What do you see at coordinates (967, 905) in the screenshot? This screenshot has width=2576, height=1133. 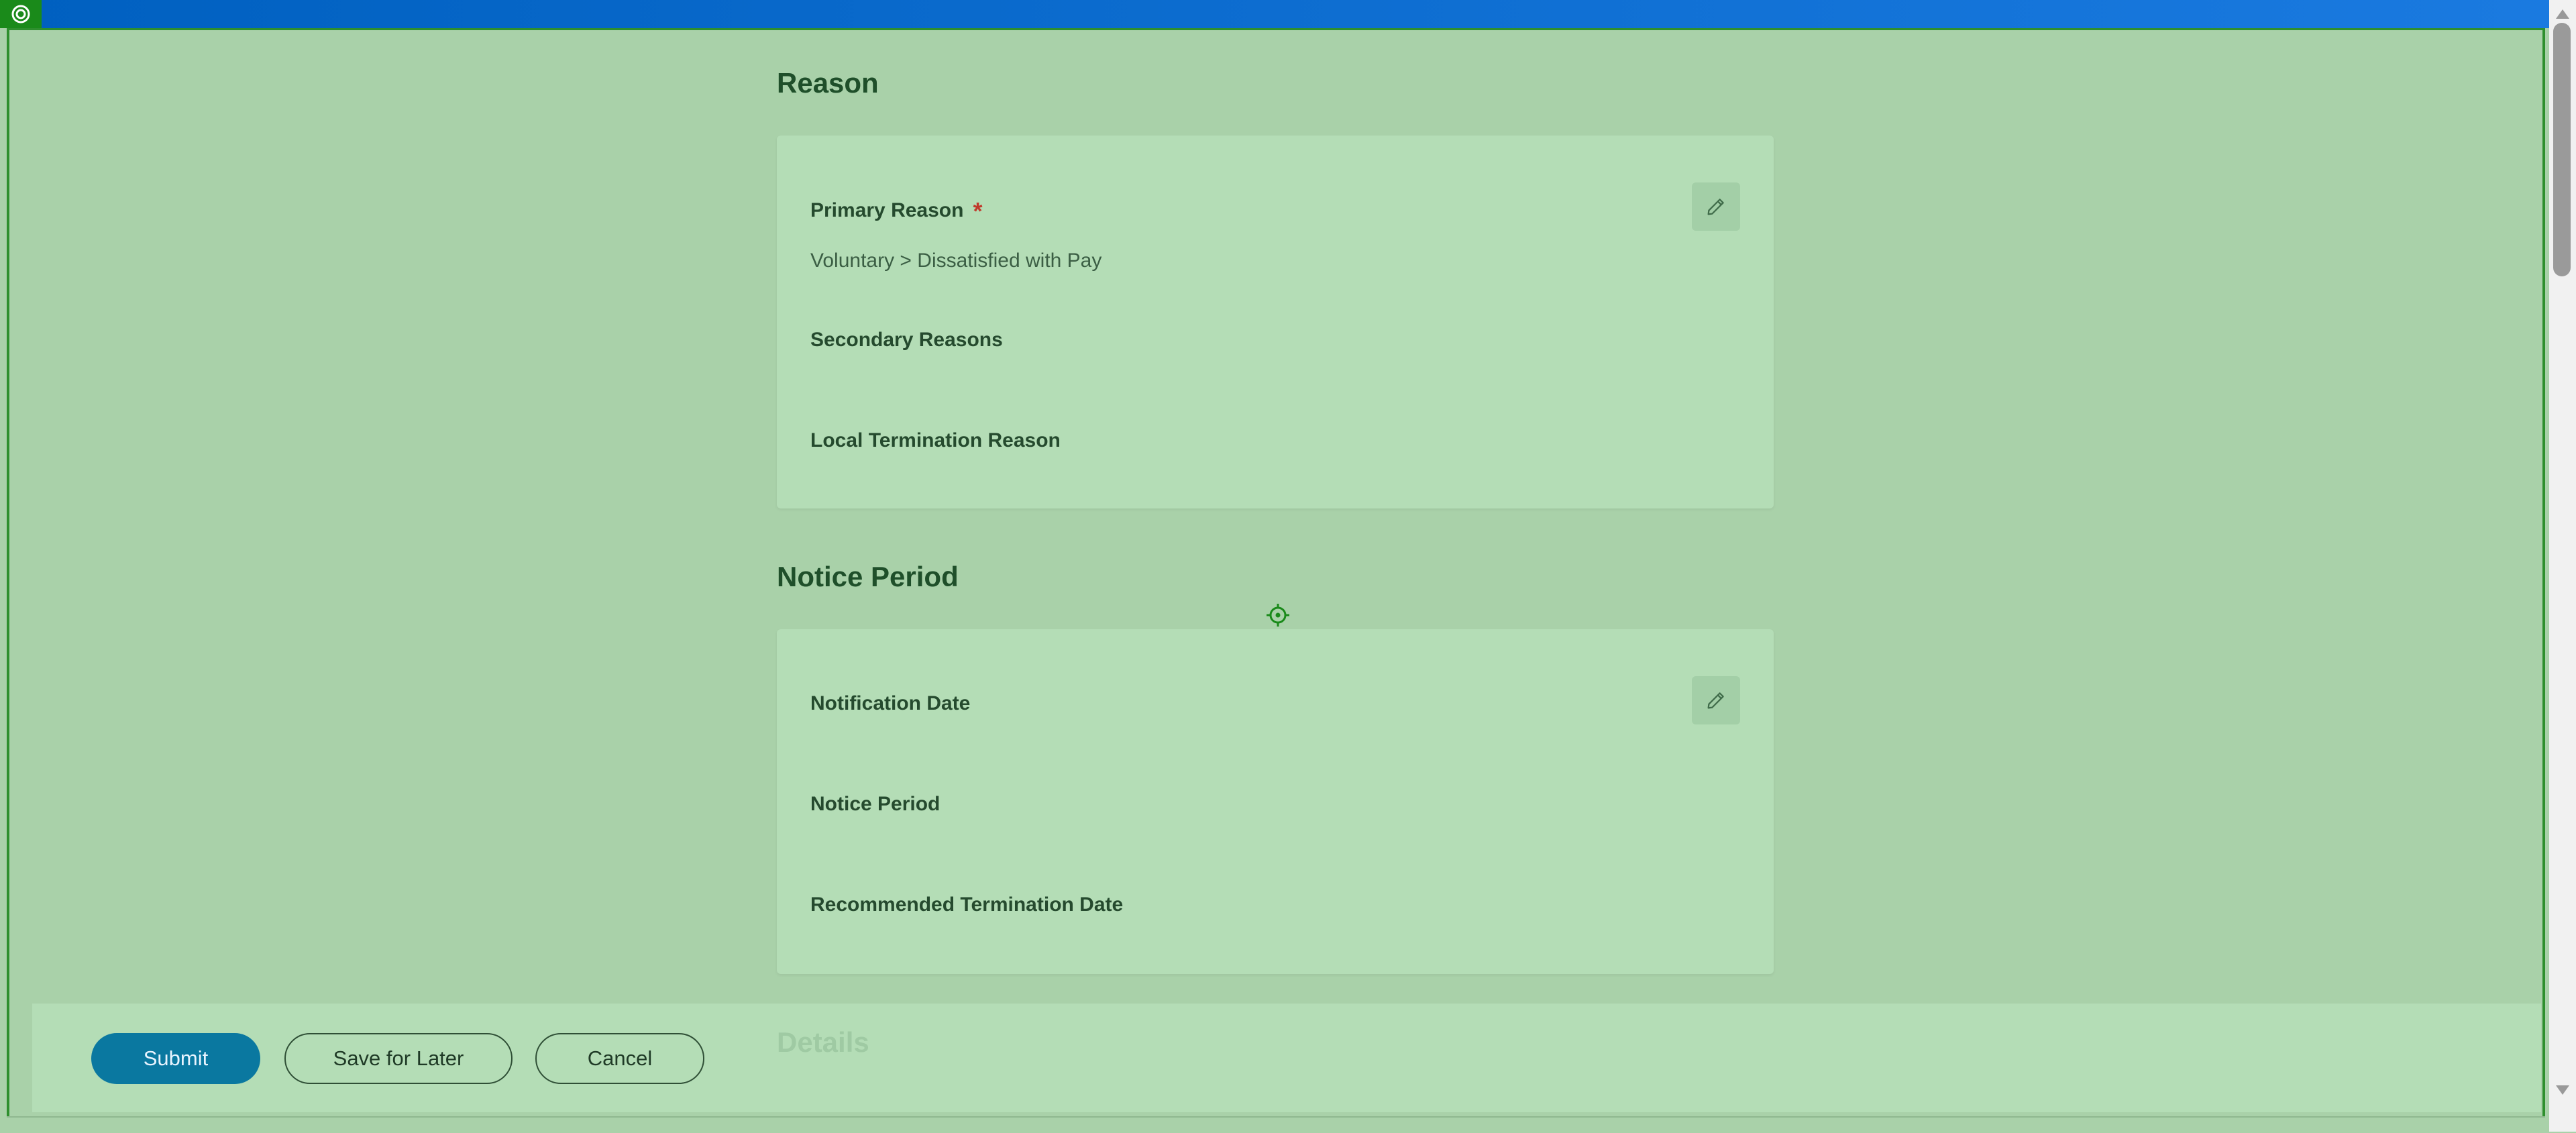 I see `recommended-termination-date-label: Recommended Termination Date` at bounding box center [967, 905].